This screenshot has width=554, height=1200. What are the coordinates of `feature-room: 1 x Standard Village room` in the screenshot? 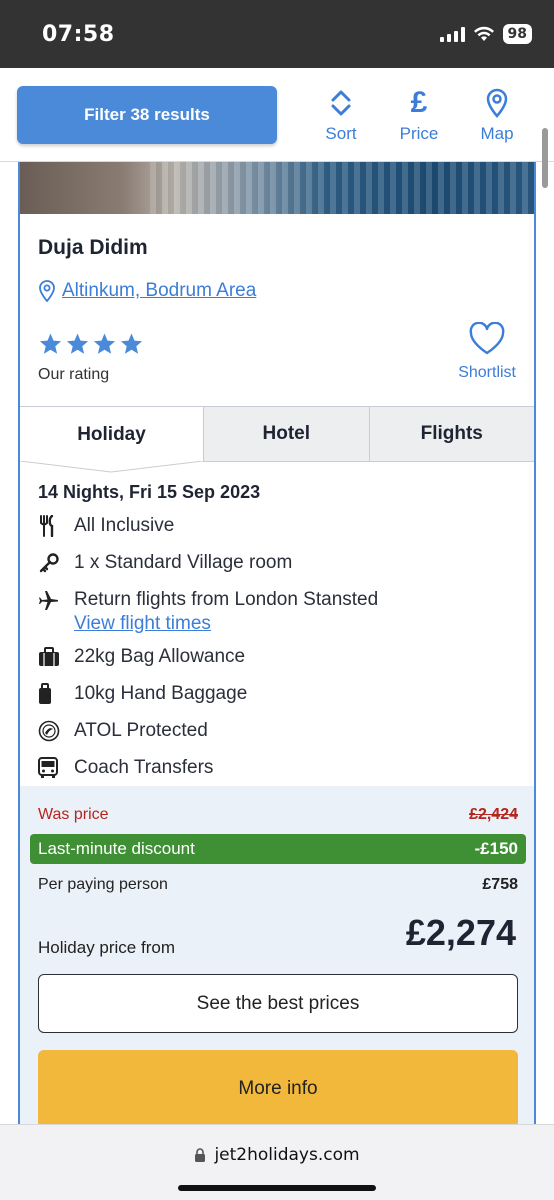 It's located at (278, 569).